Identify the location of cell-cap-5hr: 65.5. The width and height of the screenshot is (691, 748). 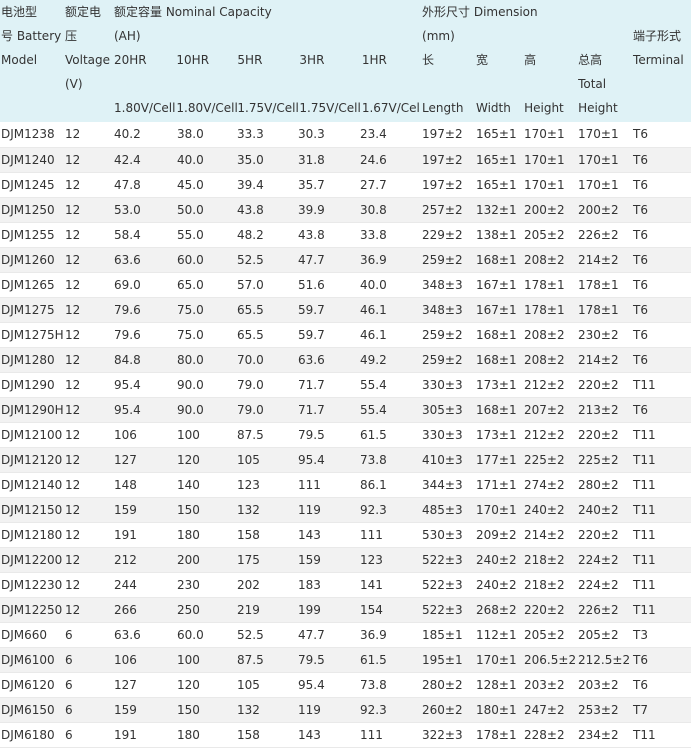
(266, 335).